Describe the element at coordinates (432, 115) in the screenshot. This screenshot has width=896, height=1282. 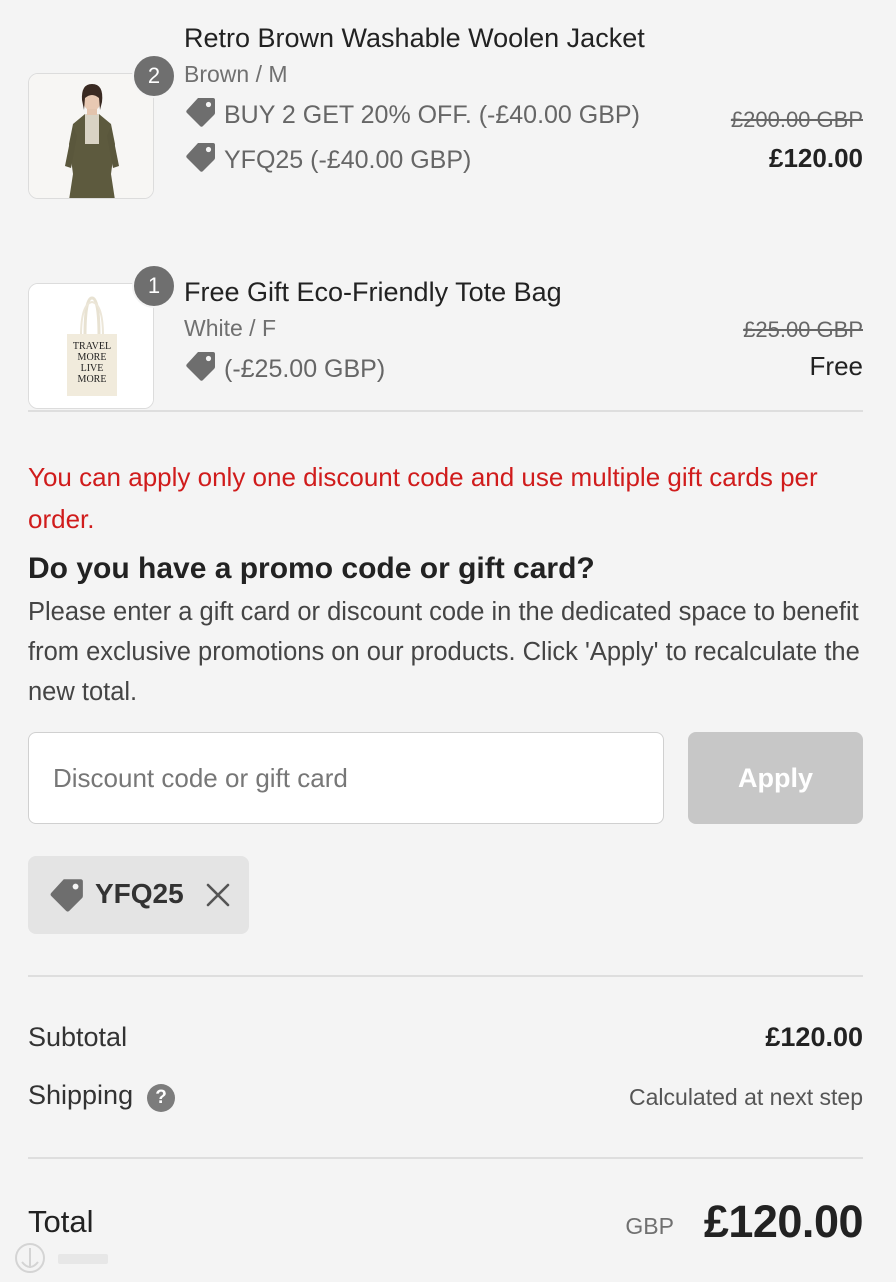
I see `discount-text: BUY 2 GET 20% OFF. (-£40.00 GBP)` at that location.